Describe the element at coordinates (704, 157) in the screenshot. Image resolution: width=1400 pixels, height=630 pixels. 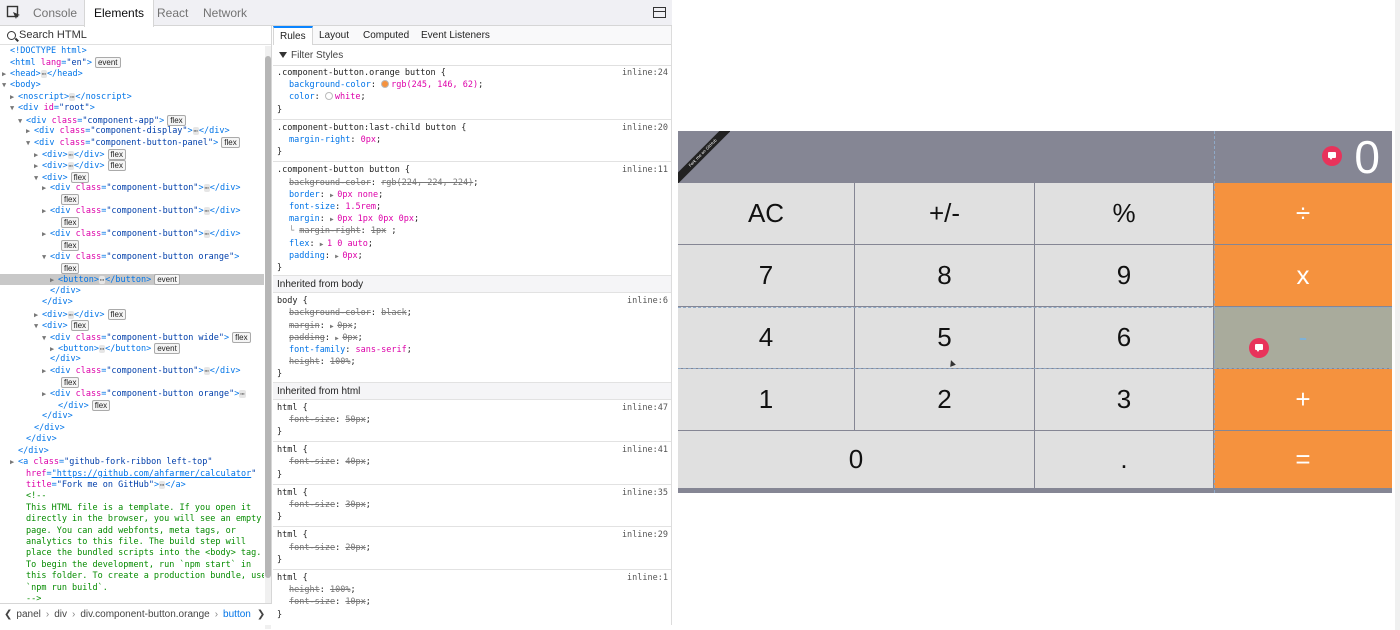
I see `github-fork-ribbon: Fork me on GitHub` at that location.